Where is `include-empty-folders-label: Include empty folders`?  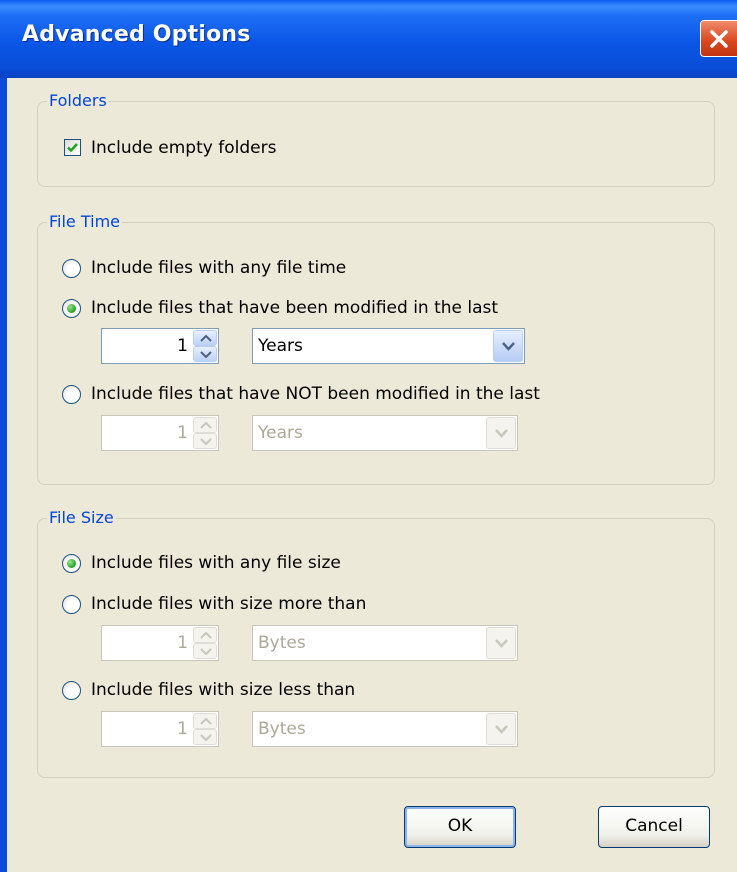 include-empty-folders-label: Include empty folders is located at coordinates (184, 148).